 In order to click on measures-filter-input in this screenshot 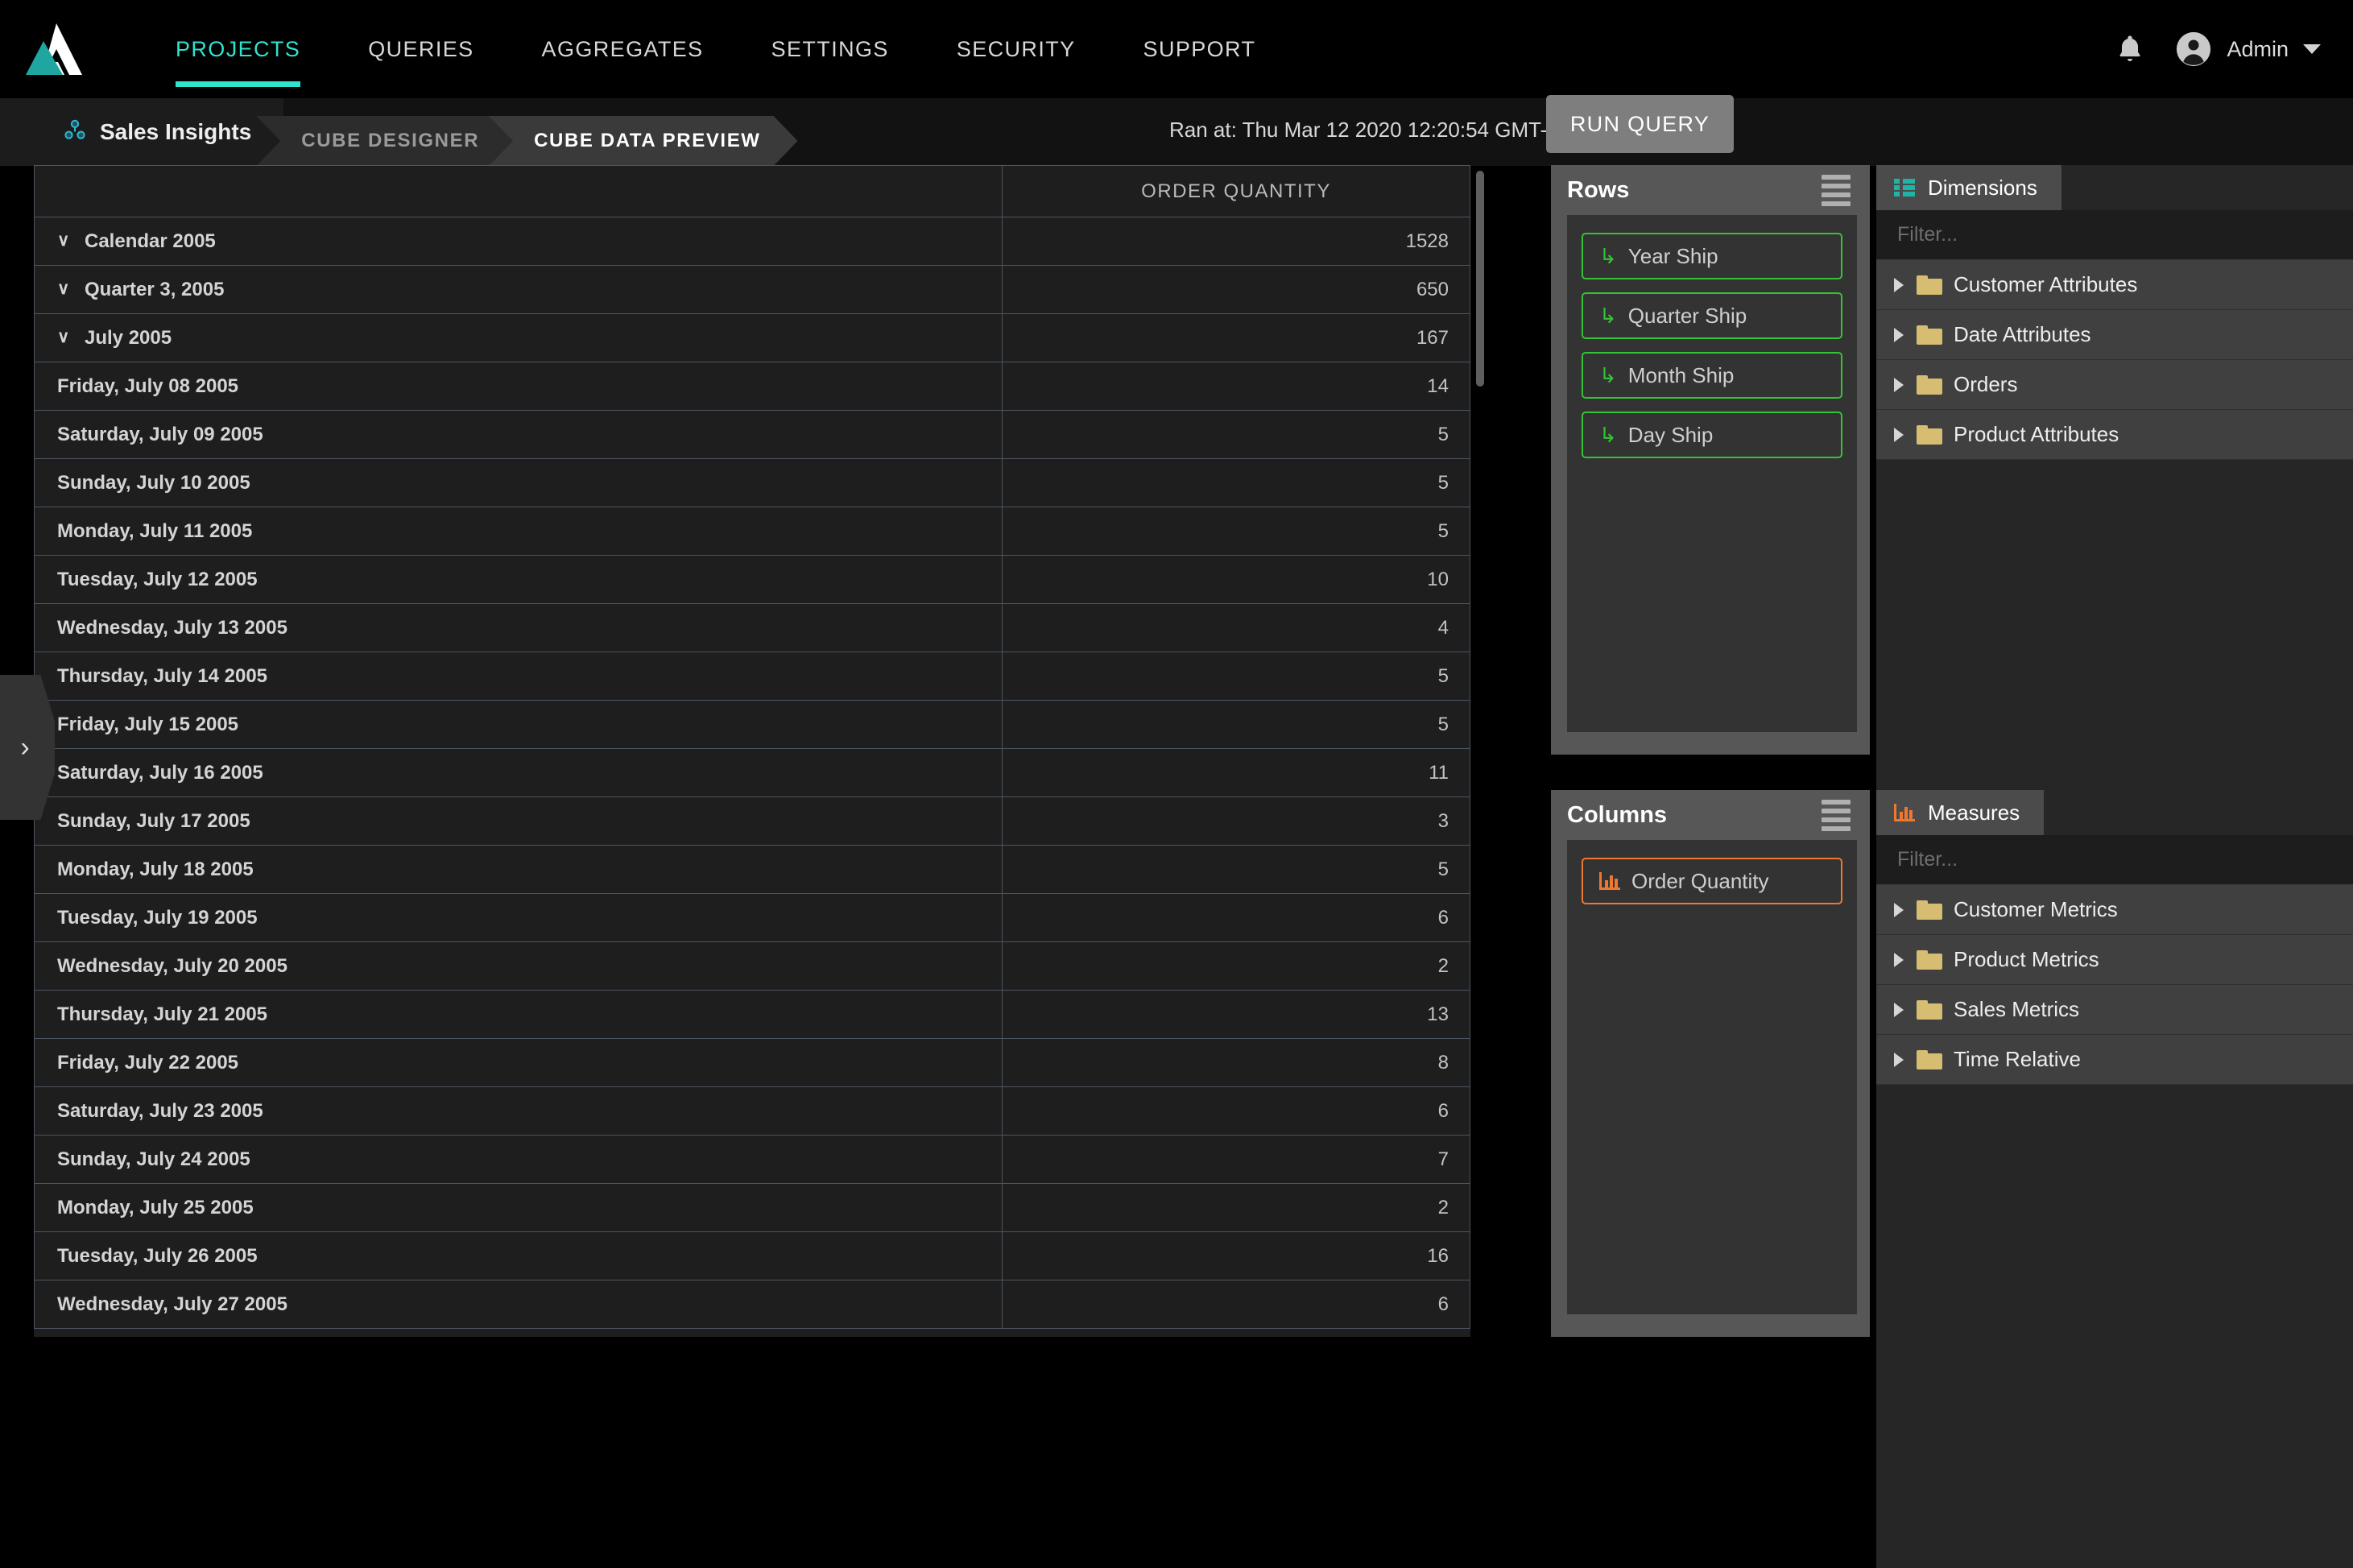, I will do `click(2102, 859)`.